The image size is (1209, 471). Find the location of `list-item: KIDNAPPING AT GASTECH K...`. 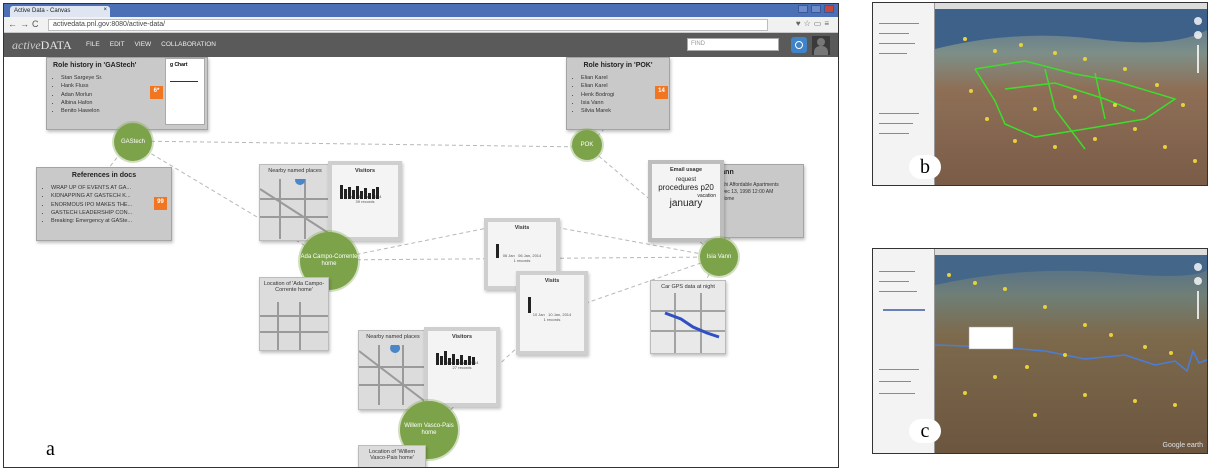

list-item: KIDNAPPING AT GASTECH K... is located at coordinates (111, 196).